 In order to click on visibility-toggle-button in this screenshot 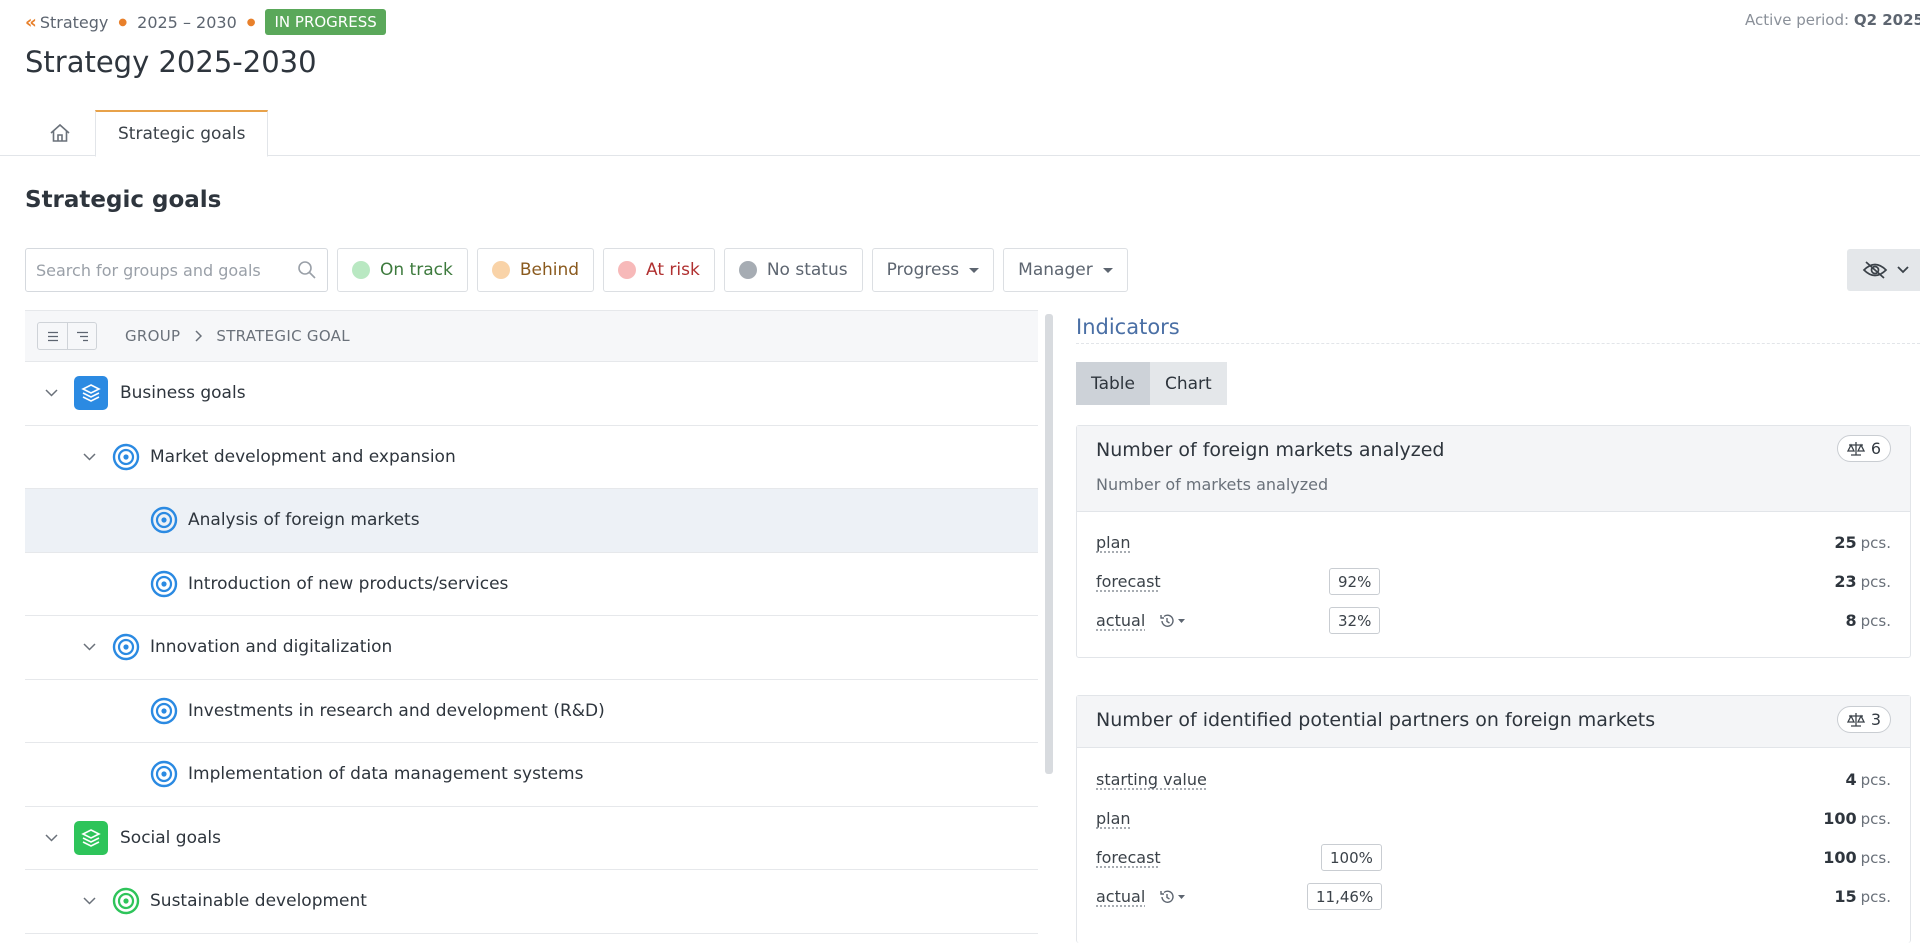, I will do `click(1883, 270)`.